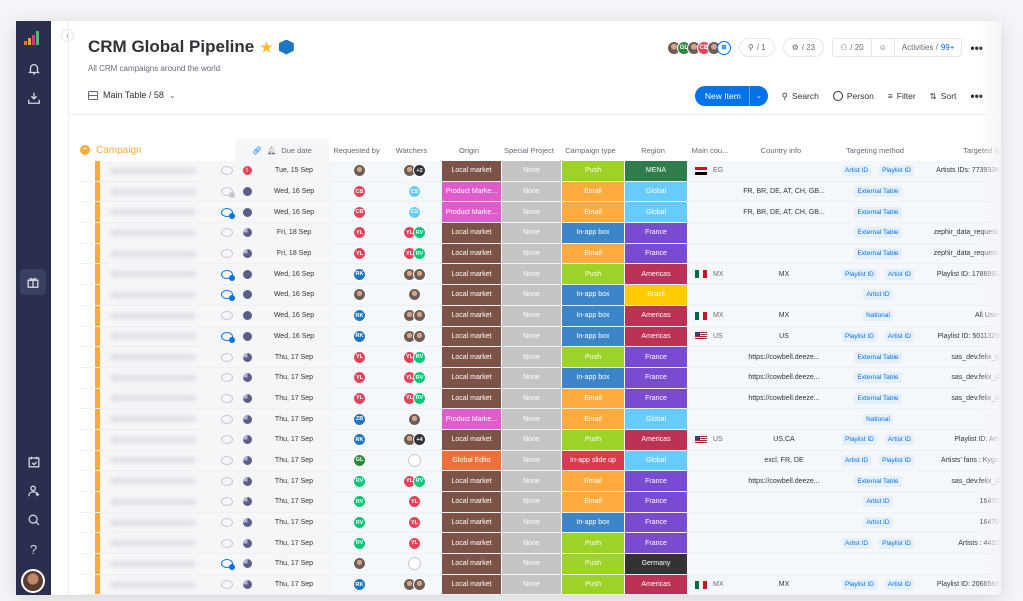 This screenshot has width=1023, height=601. What do you see at coordinates (653, 150) in the screenshot?
I see `column-header-region: Region` at bounding box center [653, 150].